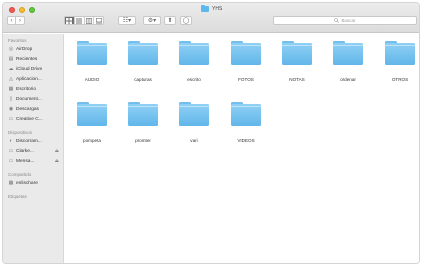 The width and height of the screenshot is (422, 266). I want to click on folder-item: FOTOS, so click(246, 61).